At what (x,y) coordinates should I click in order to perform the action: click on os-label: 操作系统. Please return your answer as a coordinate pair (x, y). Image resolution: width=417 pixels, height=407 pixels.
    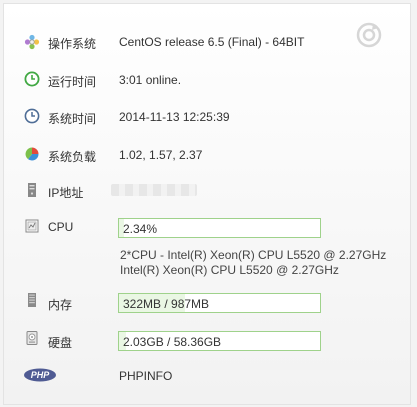
    Looking at the image, I should click on (72, 44).